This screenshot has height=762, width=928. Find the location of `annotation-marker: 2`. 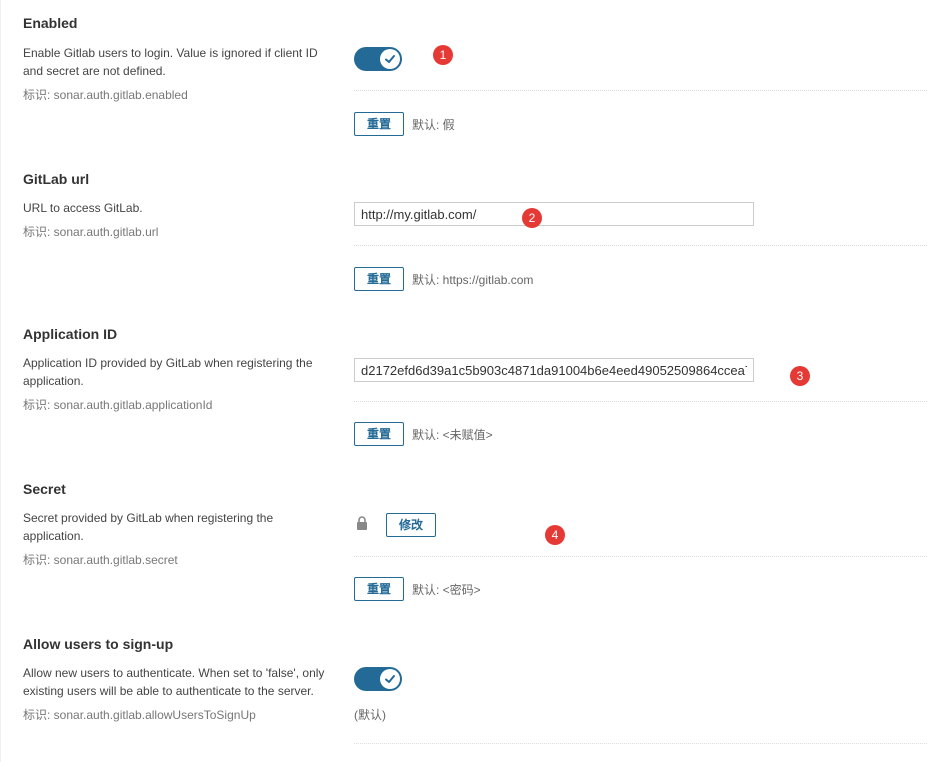

annotation-marker: 2 is located at coordinates (532, 218).